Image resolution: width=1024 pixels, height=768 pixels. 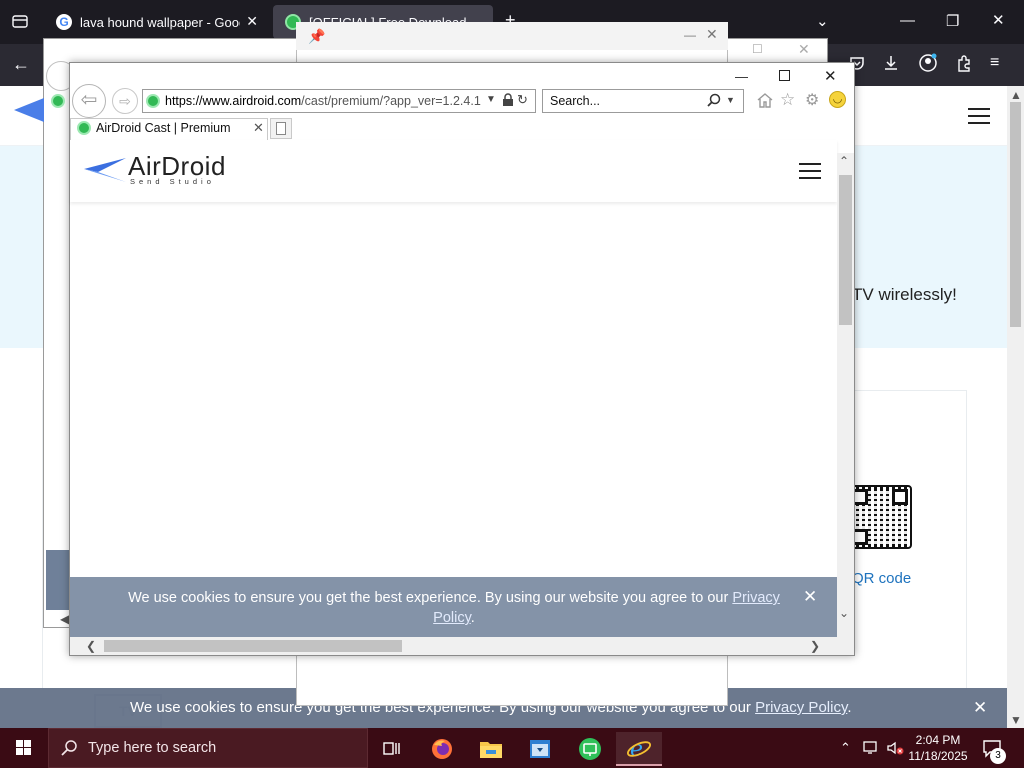 I want to click on task-view-icon, so click(x=392, y=749).